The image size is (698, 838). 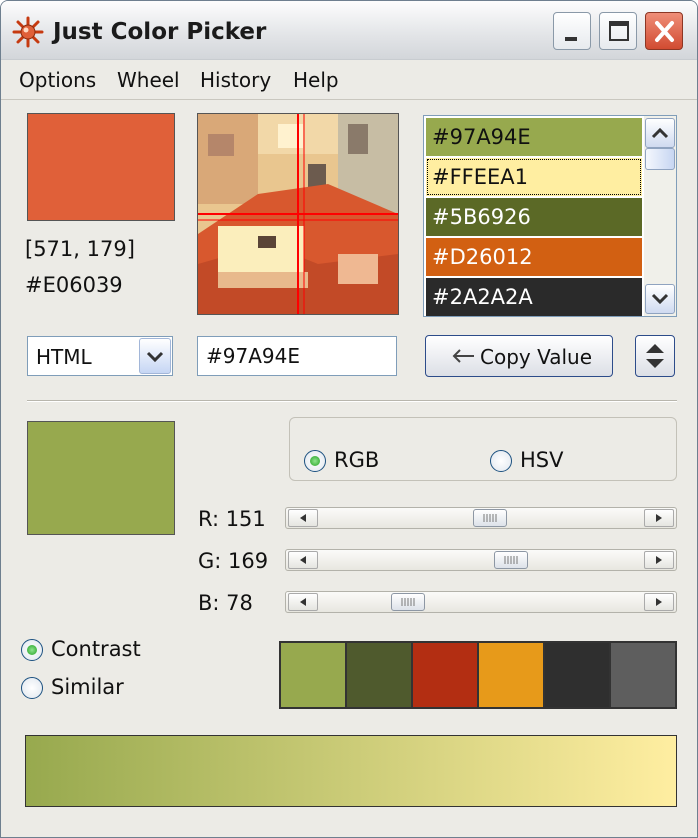 I want to click on menu-bar: Options Wheel History Help, so click(x=349, y=79).